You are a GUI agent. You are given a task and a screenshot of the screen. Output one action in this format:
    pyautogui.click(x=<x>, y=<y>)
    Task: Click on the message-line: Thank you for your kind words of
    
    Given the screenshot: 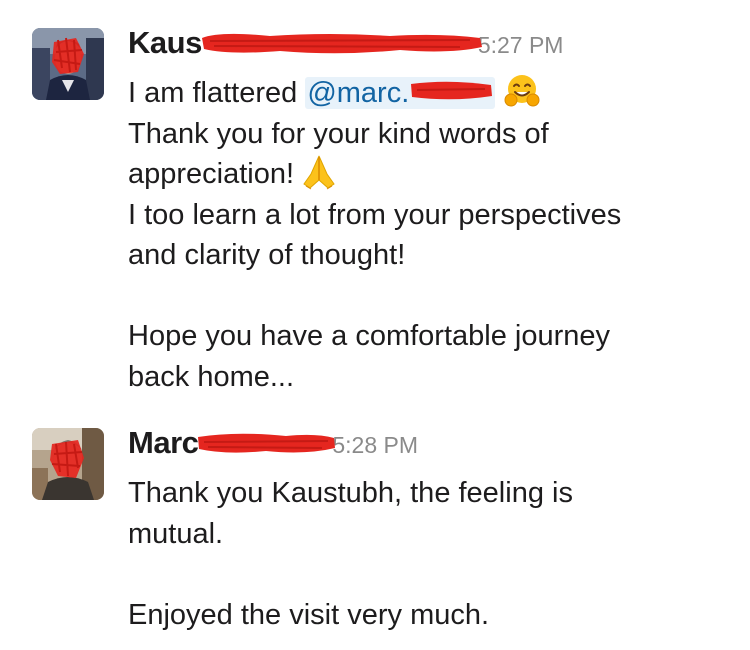 What is the action you would take?
    pyautogui.click(x=338, y=133)
    